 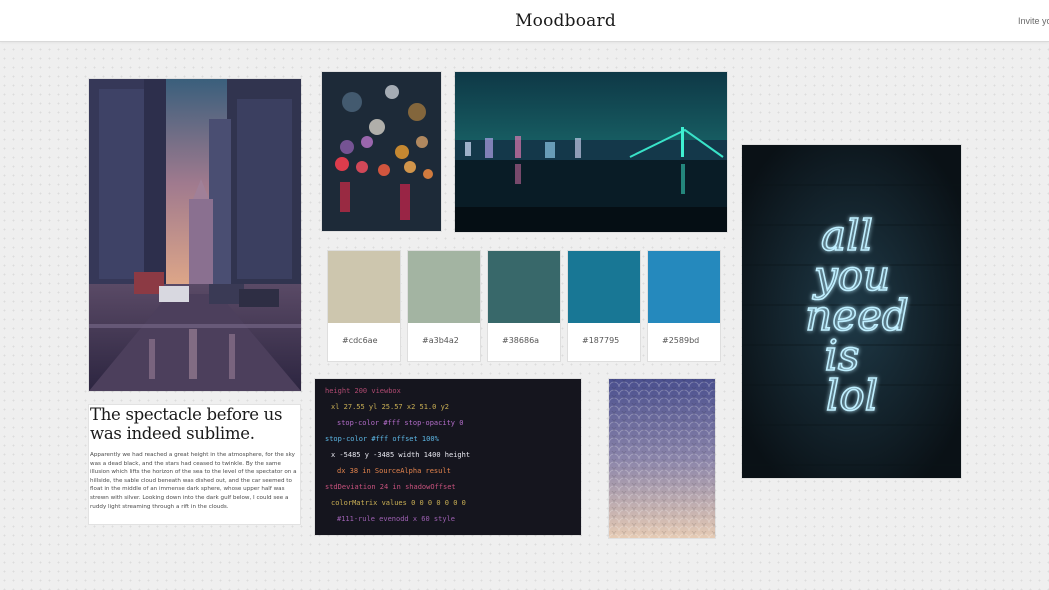 What do you see at coordinates (398, 503) in the screenshot?
I see `code-line: colorMatrix values 0 0 0 0 0 0 0` at bounding box center [398, 503].